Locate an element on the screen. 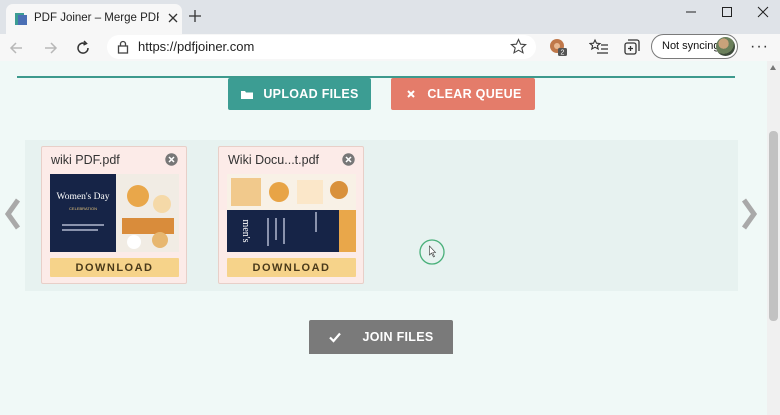  header-divider is located at coordinates (376, 77).